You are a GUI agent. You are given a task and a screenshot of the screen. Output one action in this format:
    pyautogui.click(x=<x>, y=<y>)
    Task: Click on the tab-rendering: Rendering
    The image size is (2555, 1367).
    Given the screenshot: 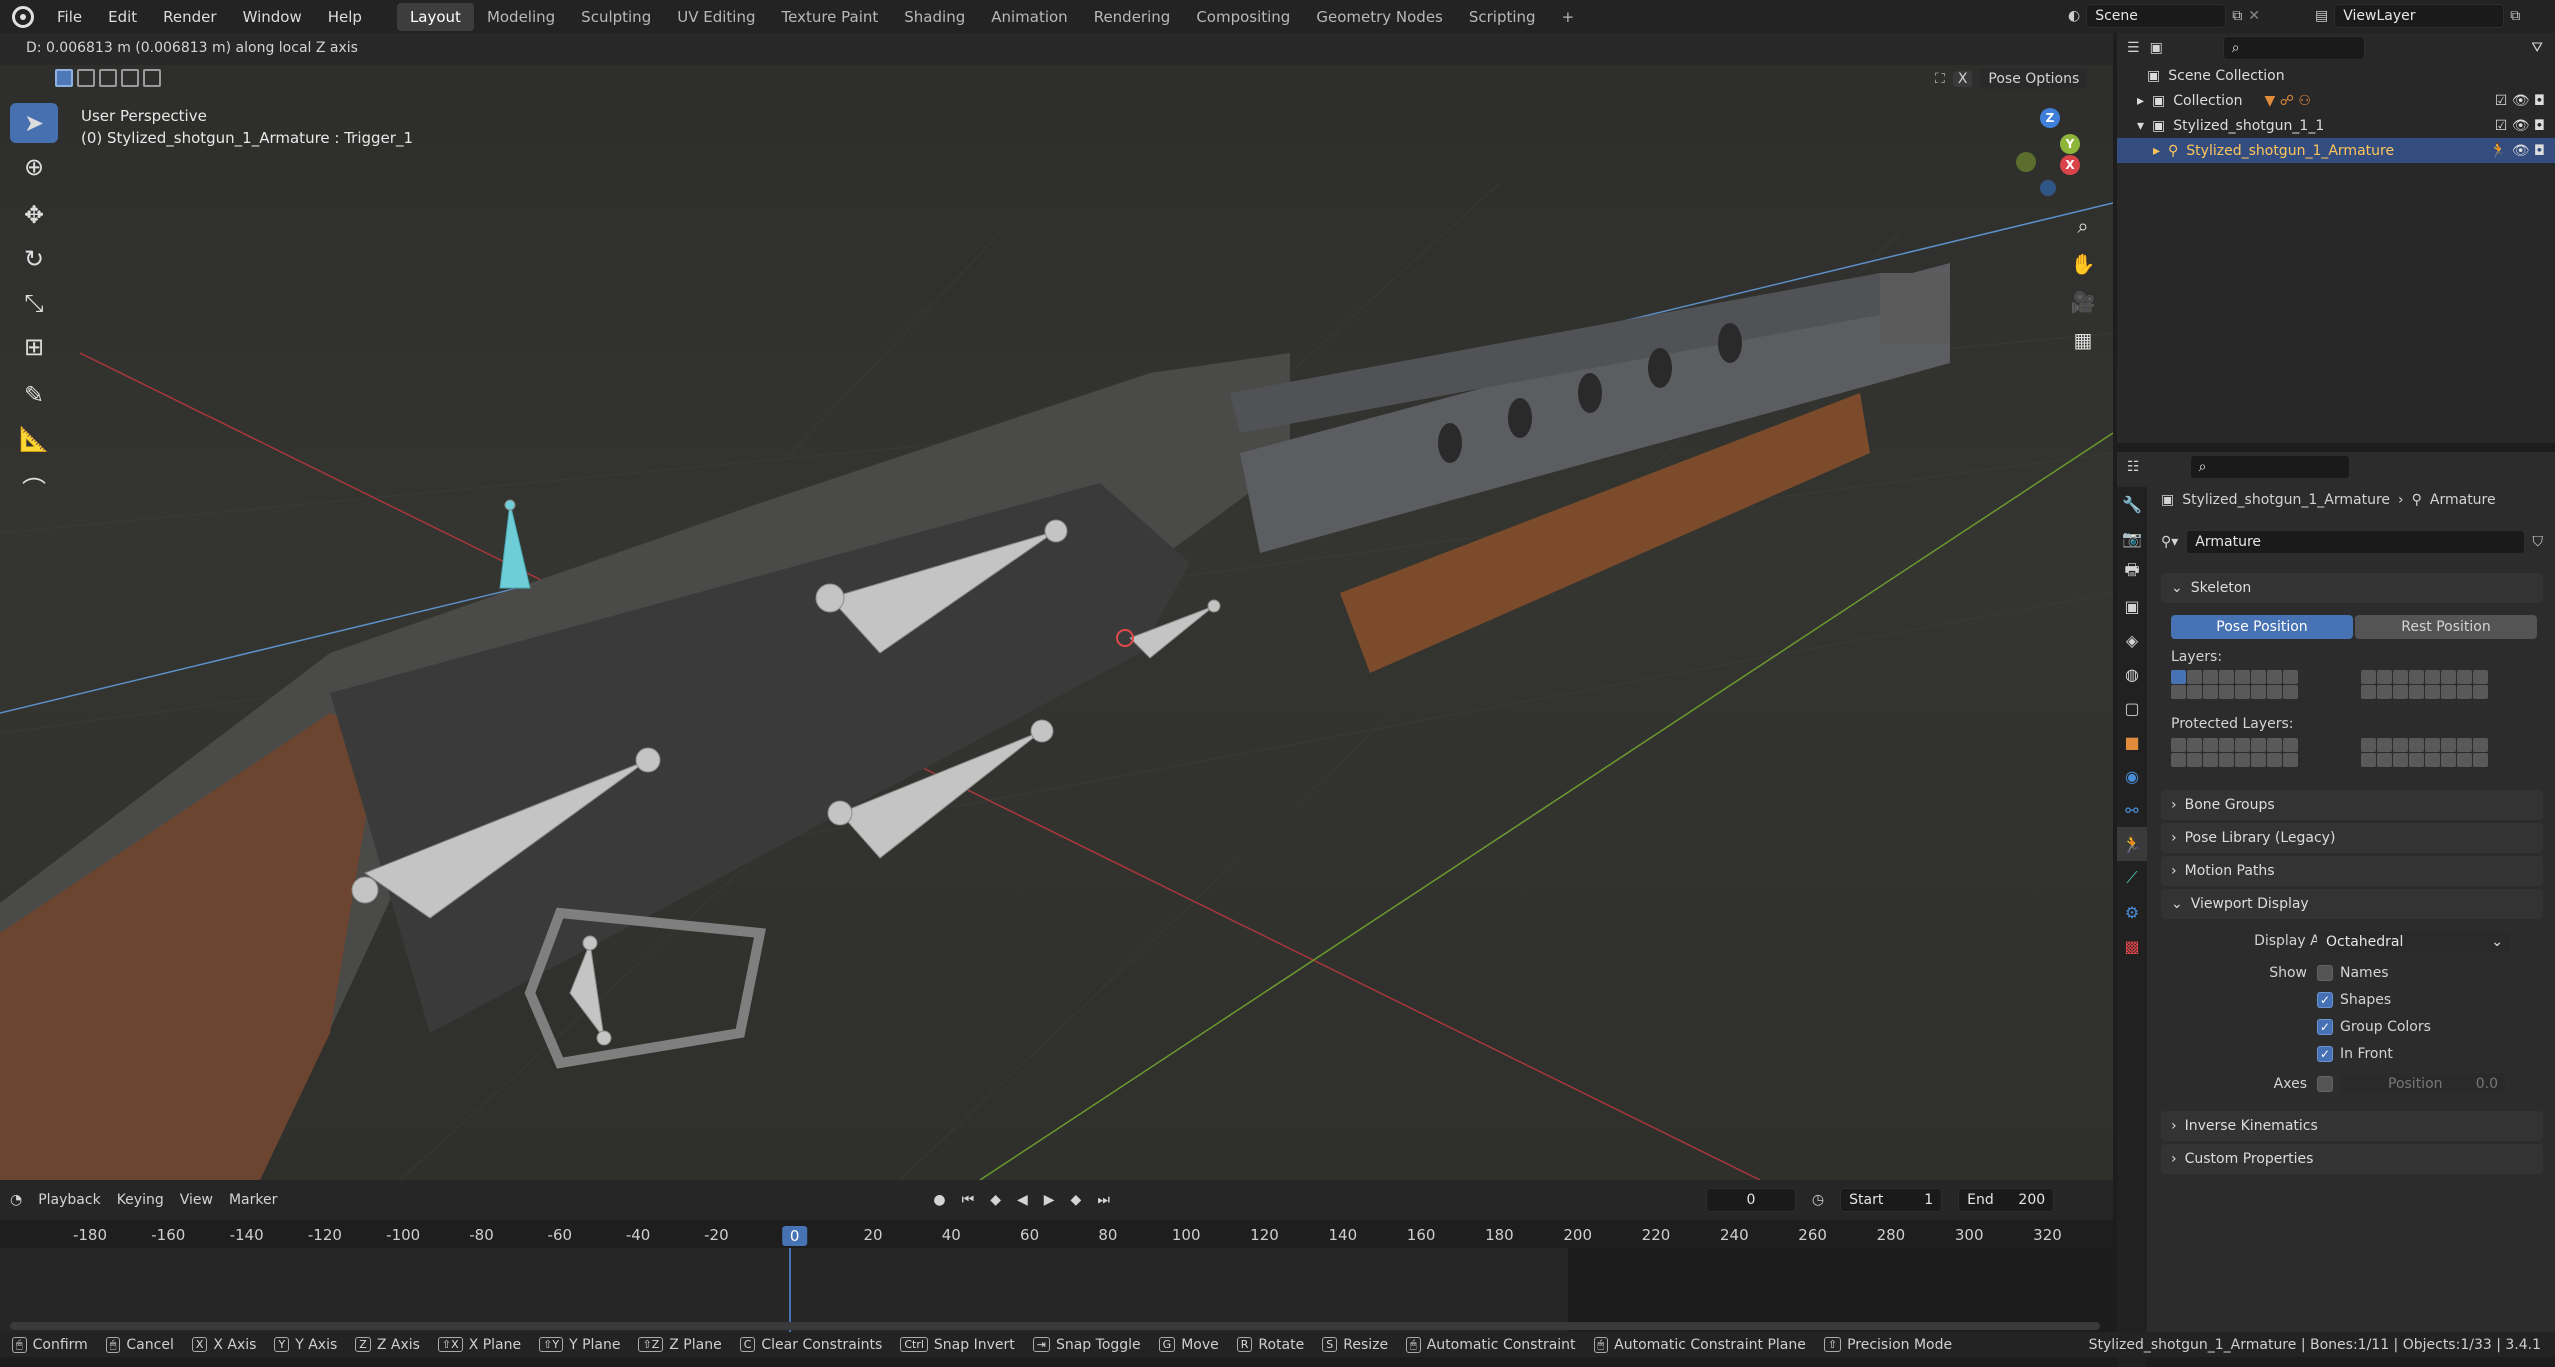 What is the action you would take?
    pyautogui.click(x=1132, y=17)
    